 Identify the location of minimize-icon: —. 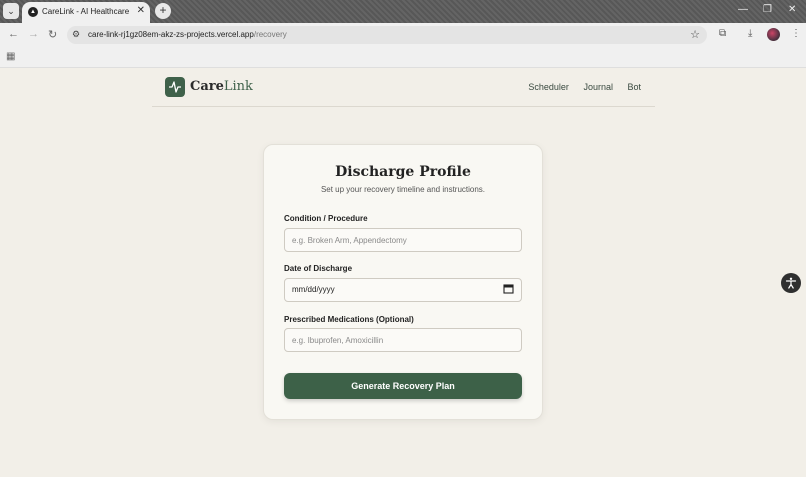
(743, 9).